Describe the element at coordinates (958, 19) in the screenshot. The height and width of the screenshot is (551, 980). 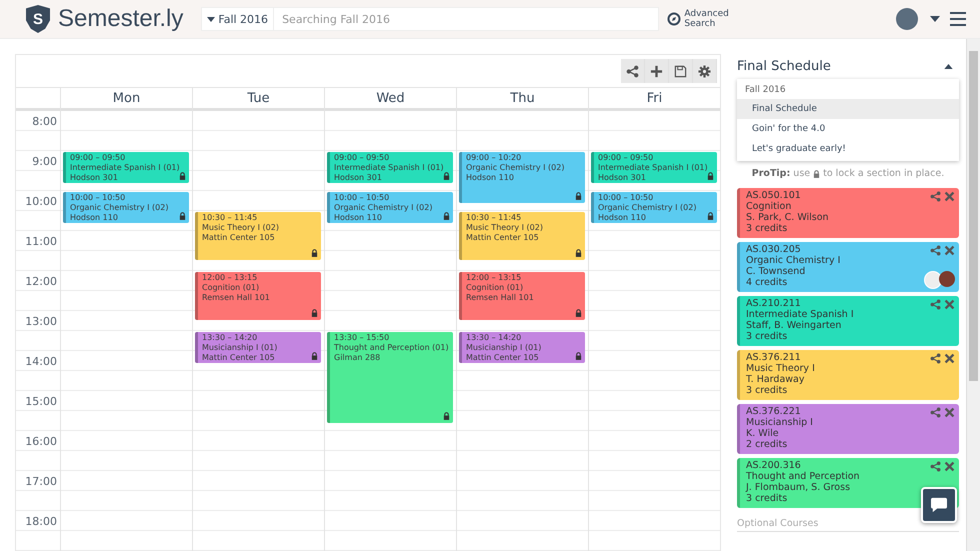
I see `menu-icon` at that location.